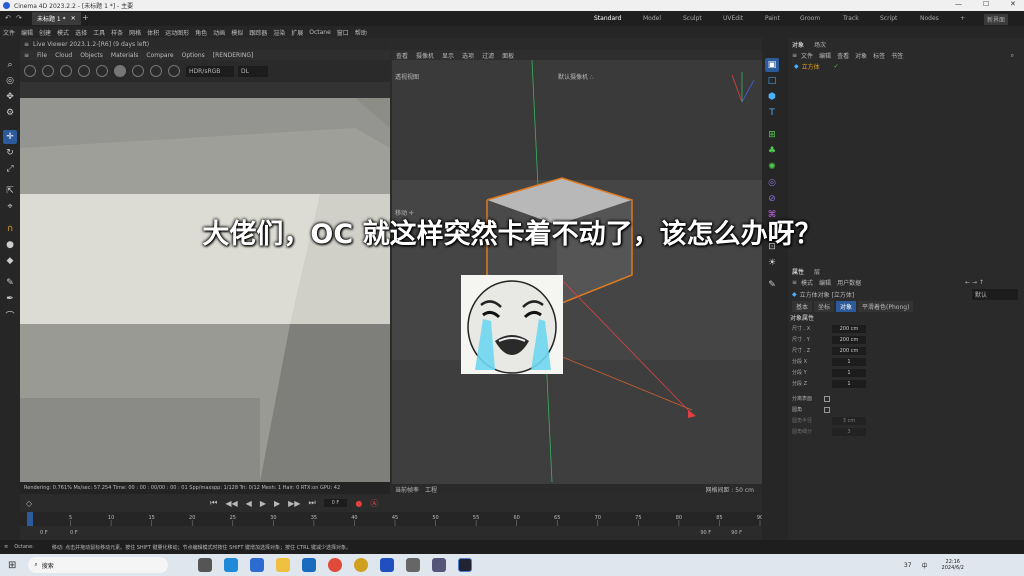  What do you see at coordinates (320, 32) in the screenshot?
I see `menu-octane: Octane` at bounding box center [320, 32].